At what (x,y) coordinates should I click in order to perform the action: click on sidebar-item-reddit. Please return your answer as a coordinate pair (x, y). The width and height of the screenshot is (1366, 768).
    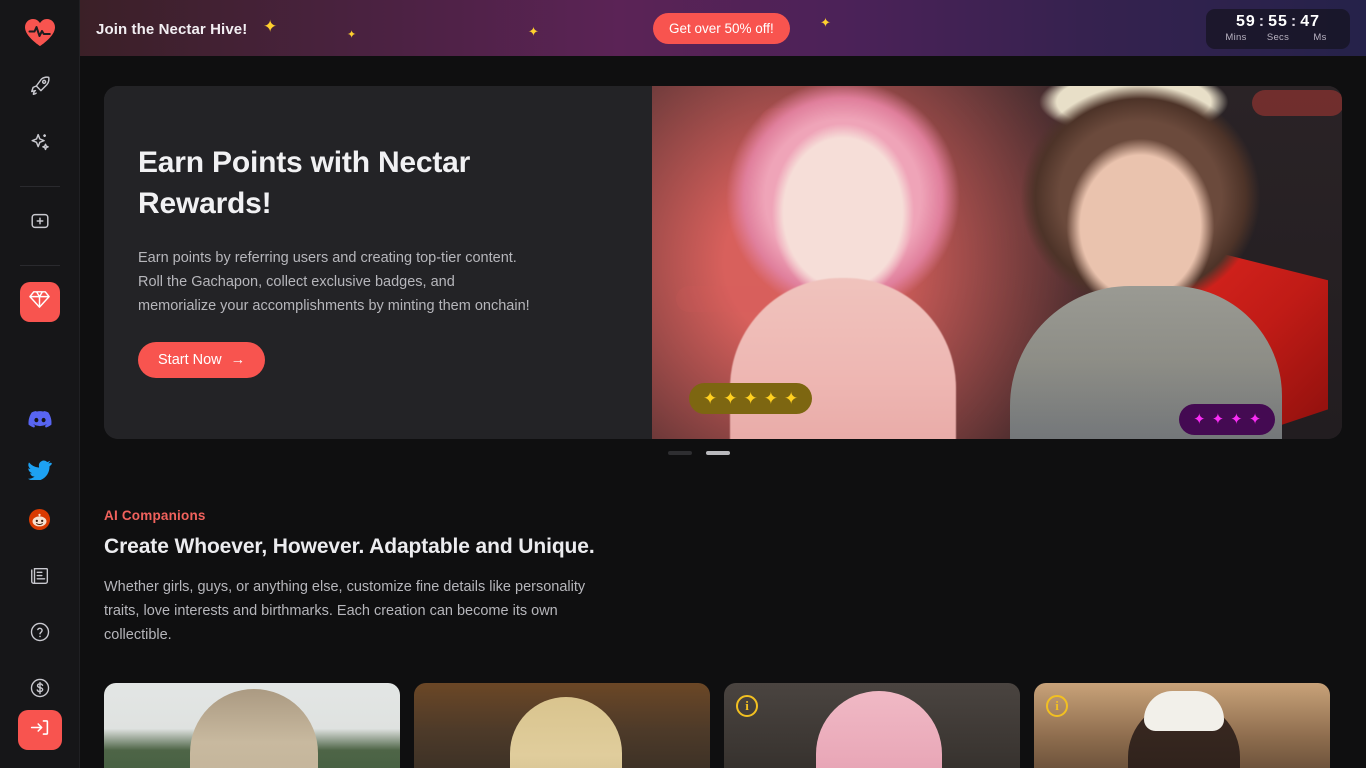
    Looking at the image, I should click on (40, 522).